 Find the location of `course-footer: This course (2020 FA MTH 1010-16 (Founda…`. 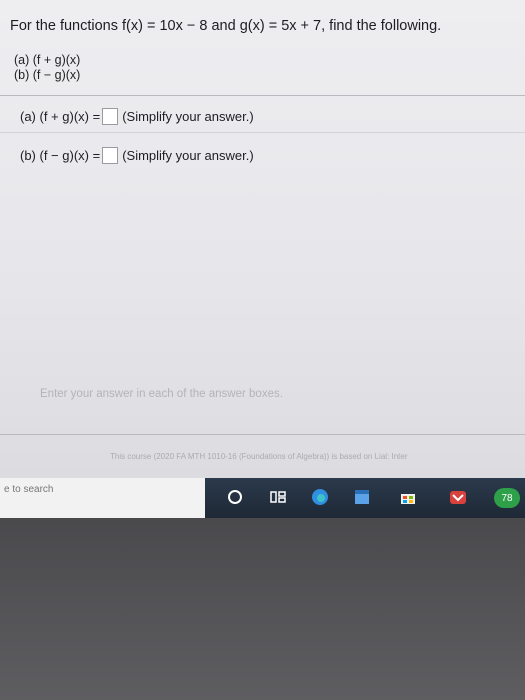

course-footer: This course (2020 FA MTH 1010-16 (Founda… is located at coordinates (259, 456).